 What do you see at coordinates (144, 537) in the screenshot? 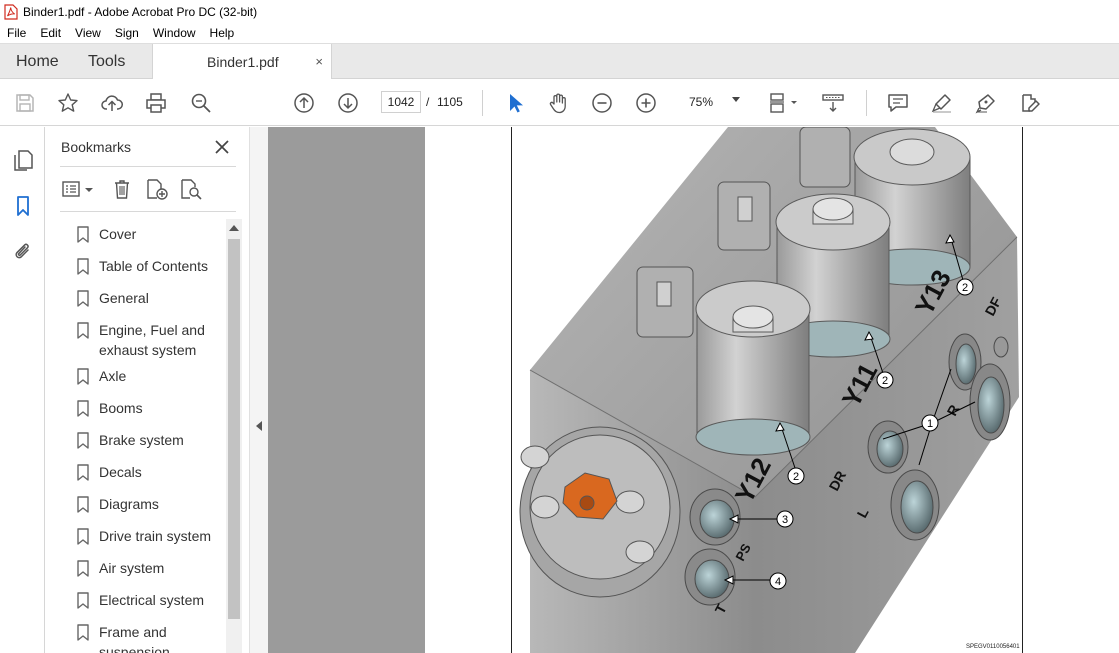
I see `bookmark-item-drive-train-system: Drive train system` at bounding box center [144, 537].